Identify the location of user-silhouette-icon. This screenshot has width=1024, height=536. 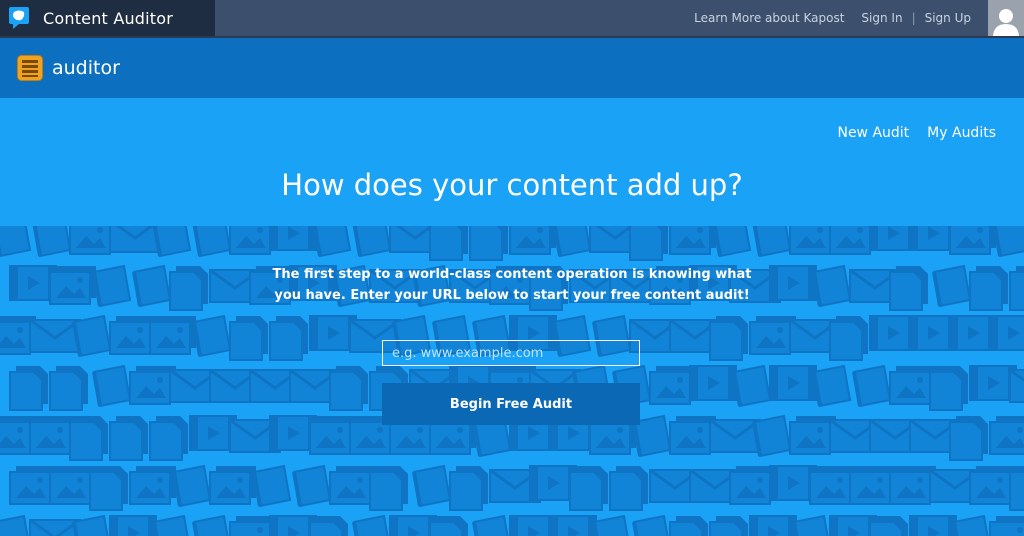
(1006, 22).